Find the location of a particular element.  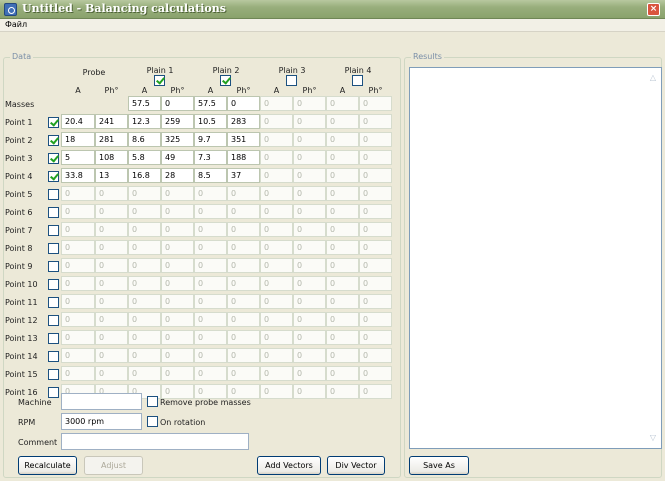

menu-file: Файл is located at coordinates (16, 24).